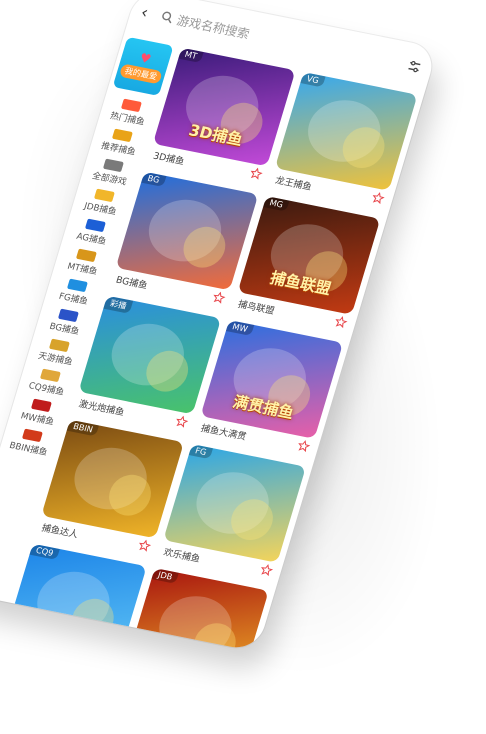 This screenshot has width=486, height=734. What do you see at coordinates (150, 355) in the screenshot?
I see `game-thumbnail: 彩播` at bounding box center [150, 355].